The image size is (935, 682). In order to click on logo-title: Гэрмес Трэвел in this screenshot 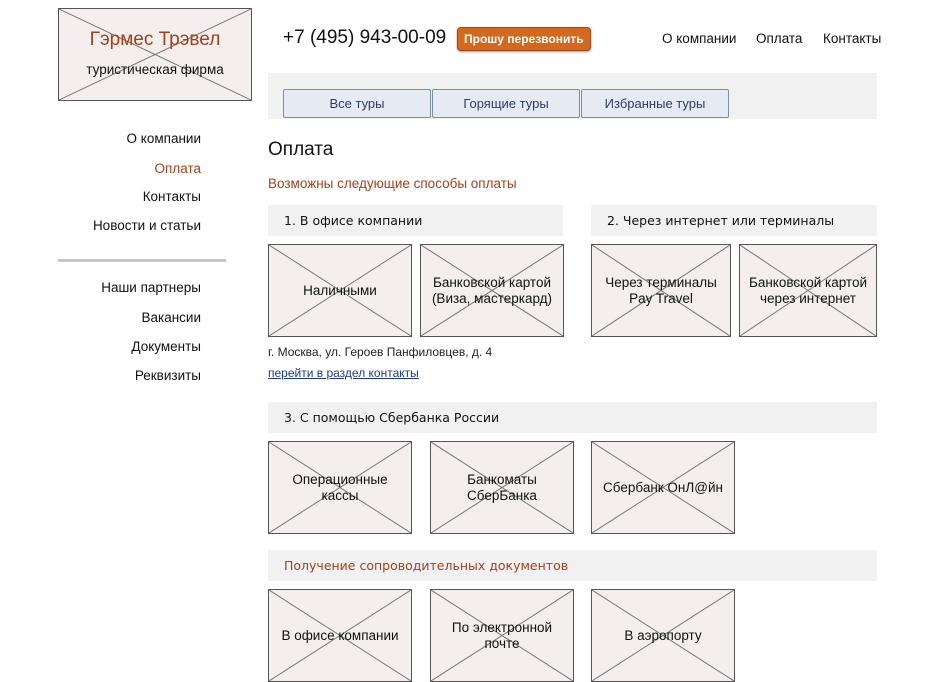, I will do `click(155, 39)`.